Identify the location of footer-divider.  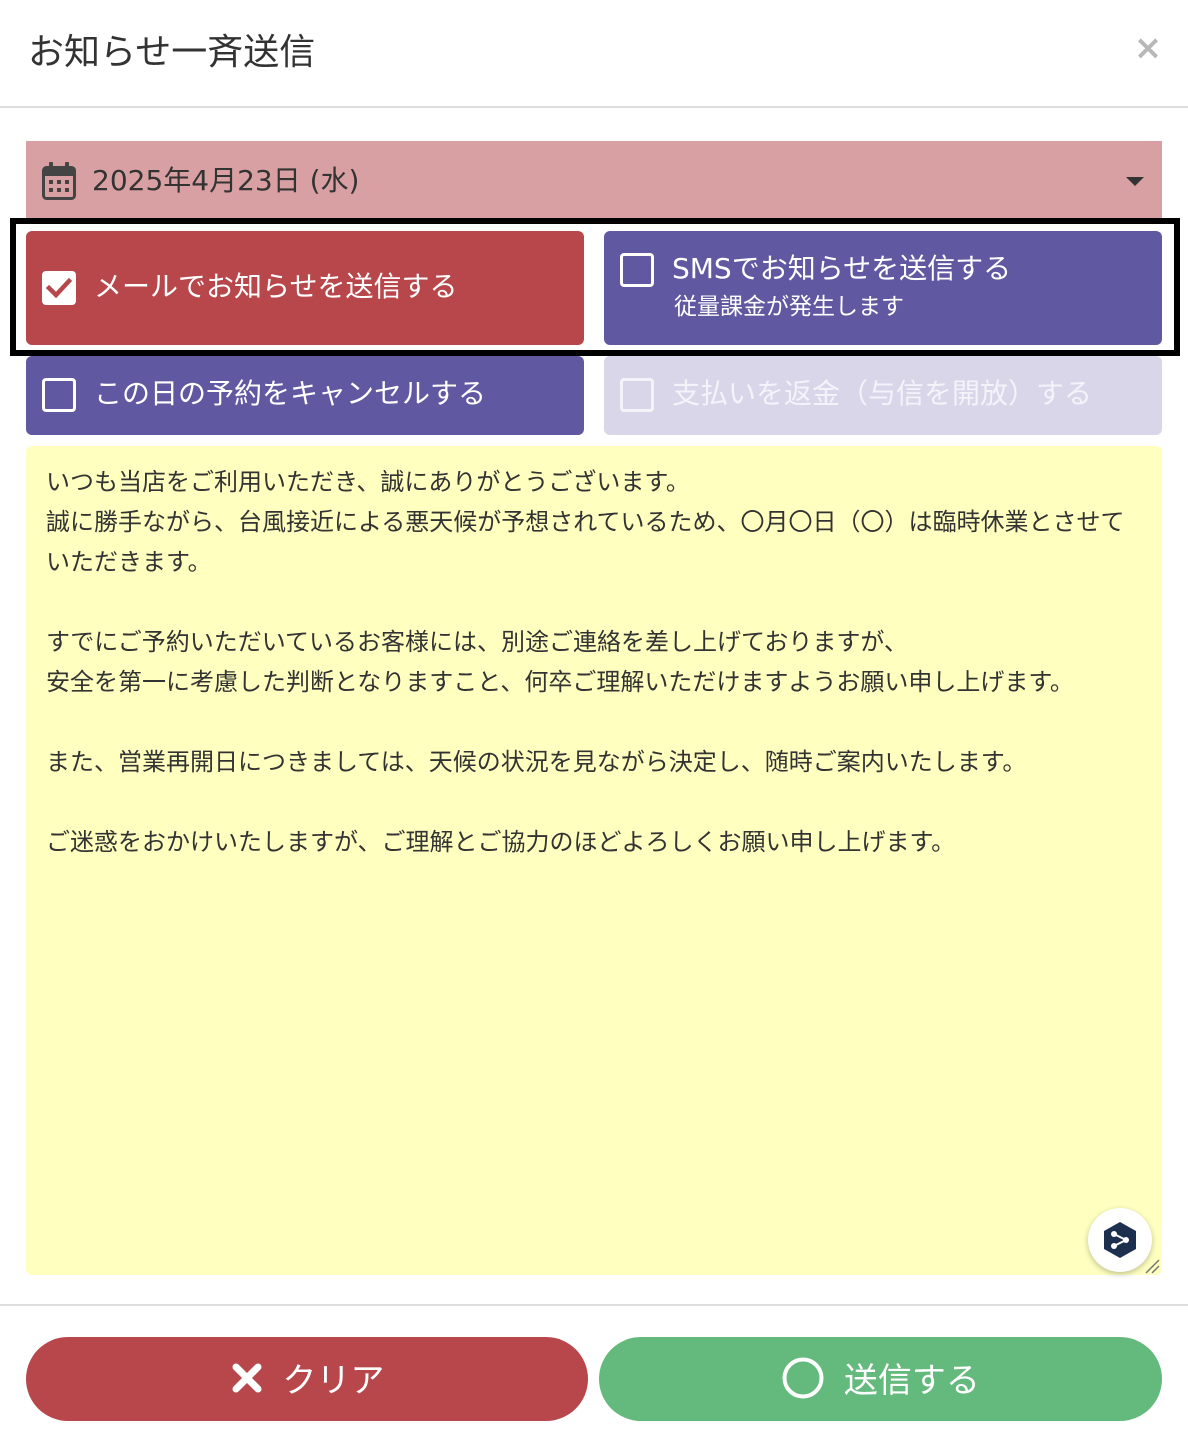
(594, 1305).